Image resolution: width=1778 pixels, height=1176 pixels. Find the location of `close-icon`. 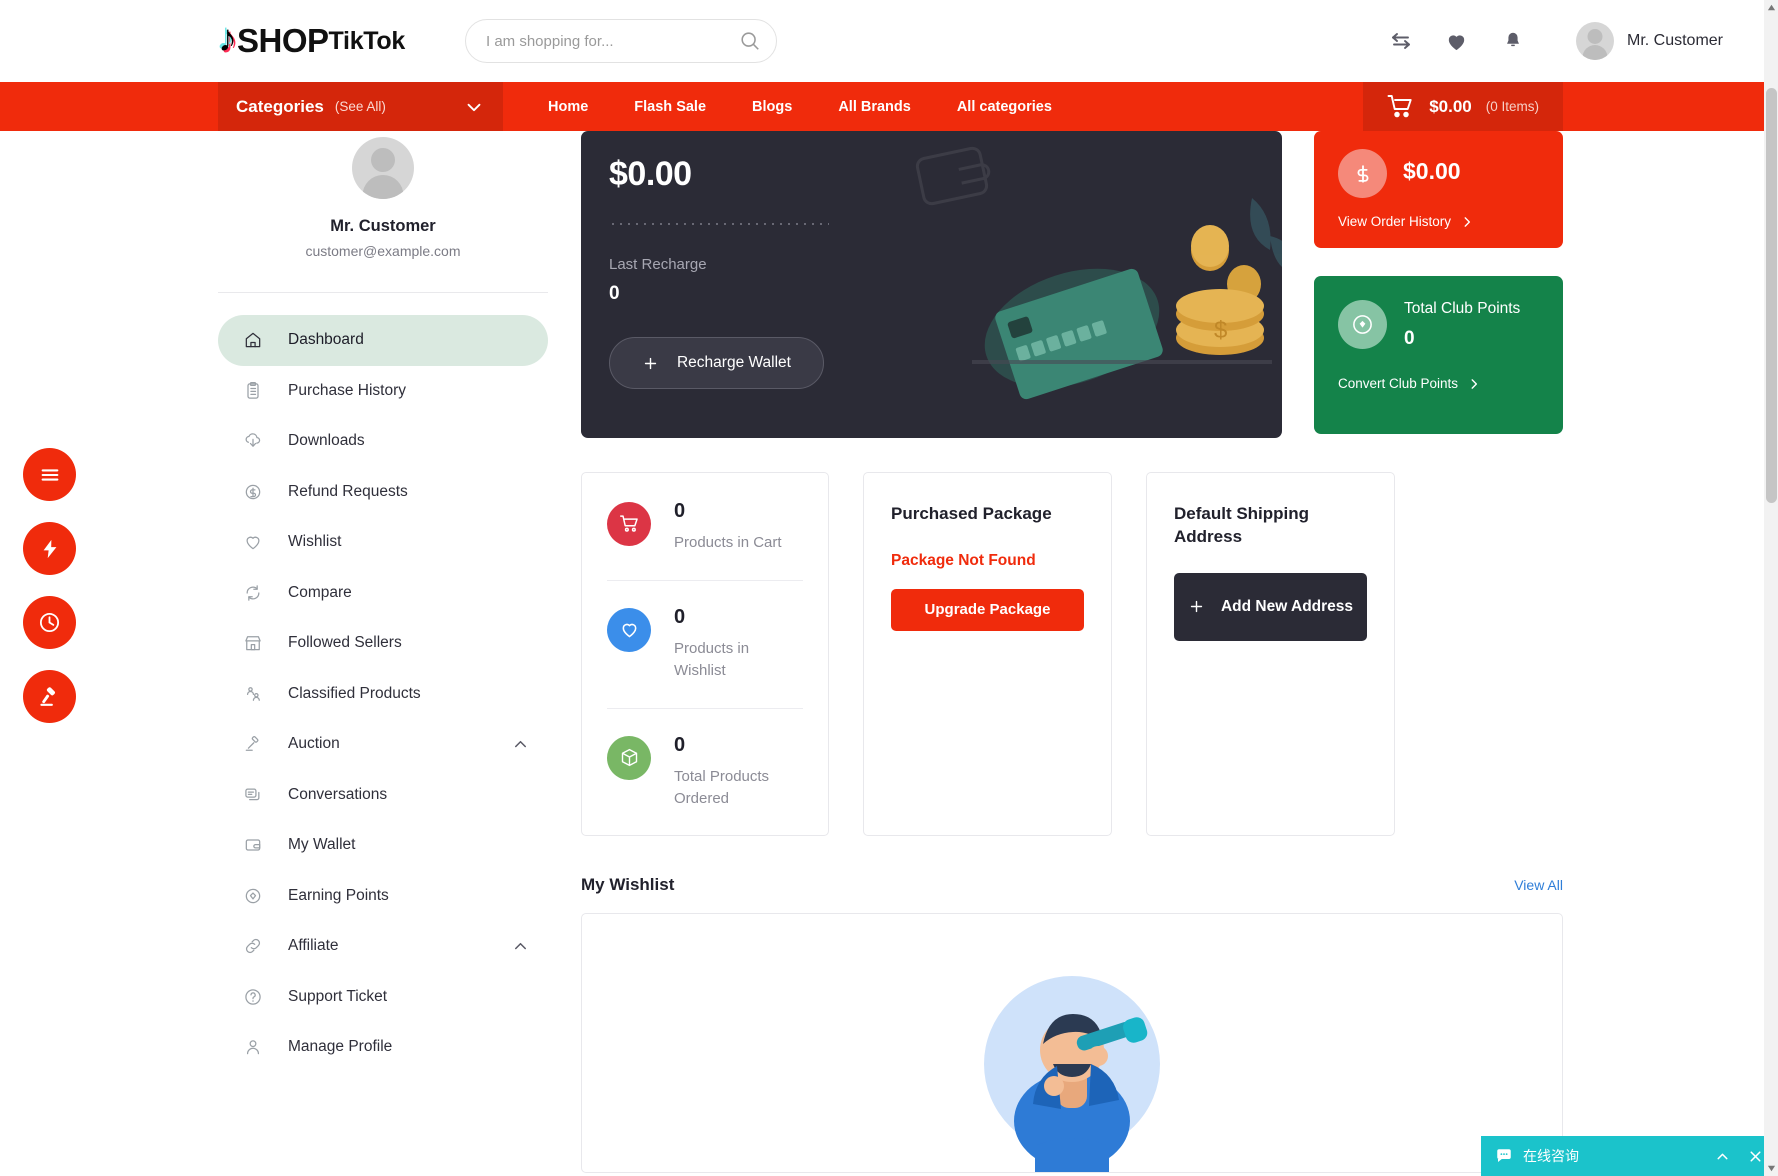

close-icon is located at coordinates (1755, 1156).